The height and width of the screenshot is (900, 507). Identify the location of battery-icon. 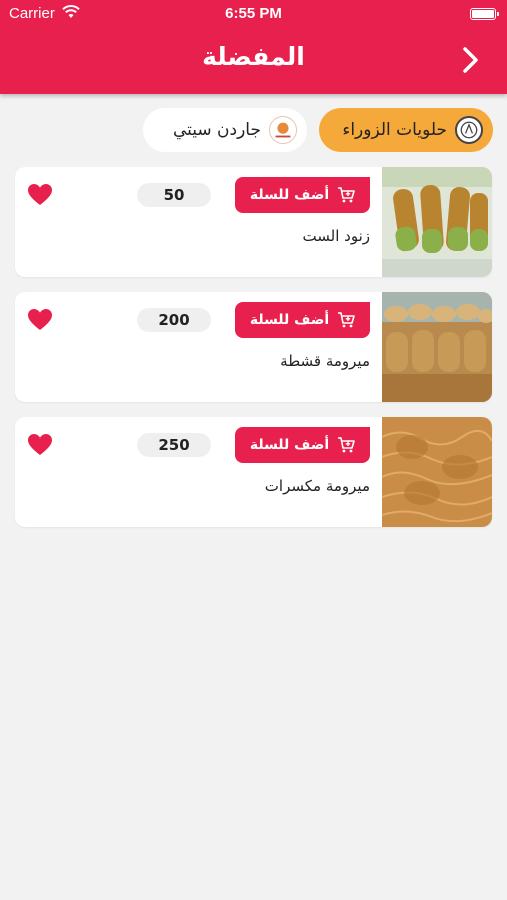
(484, 14).